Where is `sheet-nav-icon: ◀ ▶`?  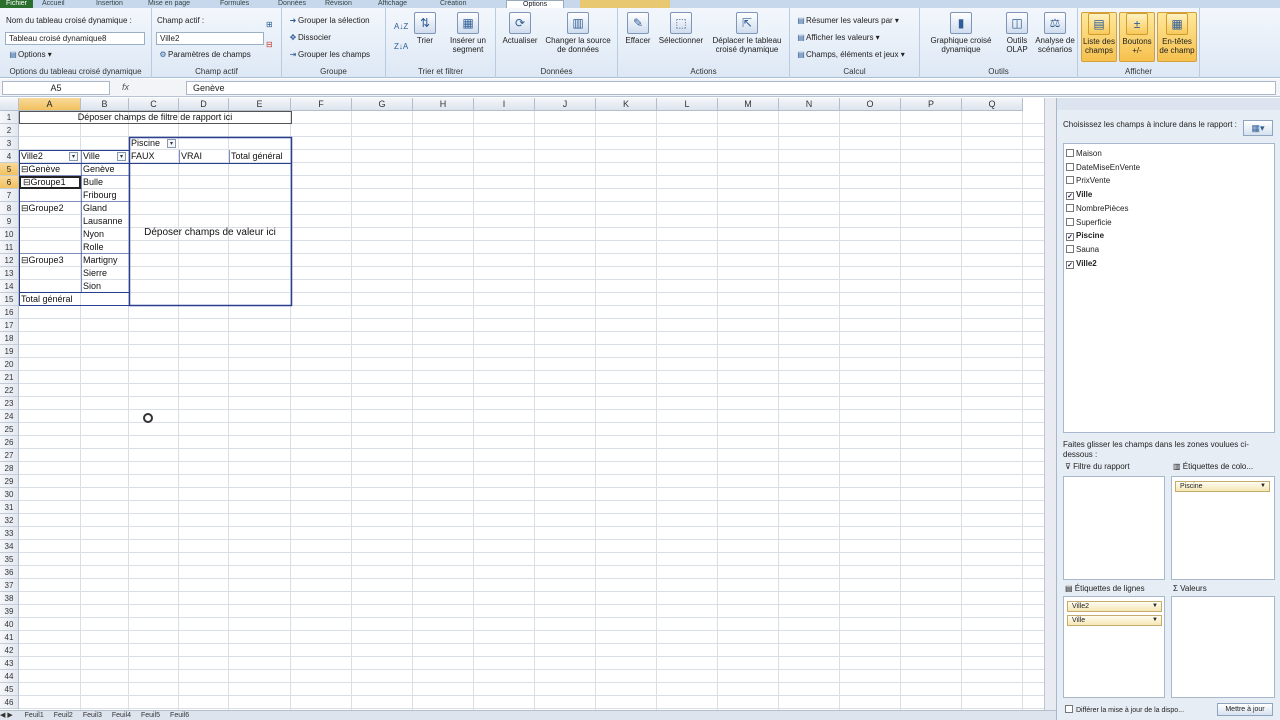
sheet-nav-icon: ◀ ▶ is located at coordinates (7, 715).